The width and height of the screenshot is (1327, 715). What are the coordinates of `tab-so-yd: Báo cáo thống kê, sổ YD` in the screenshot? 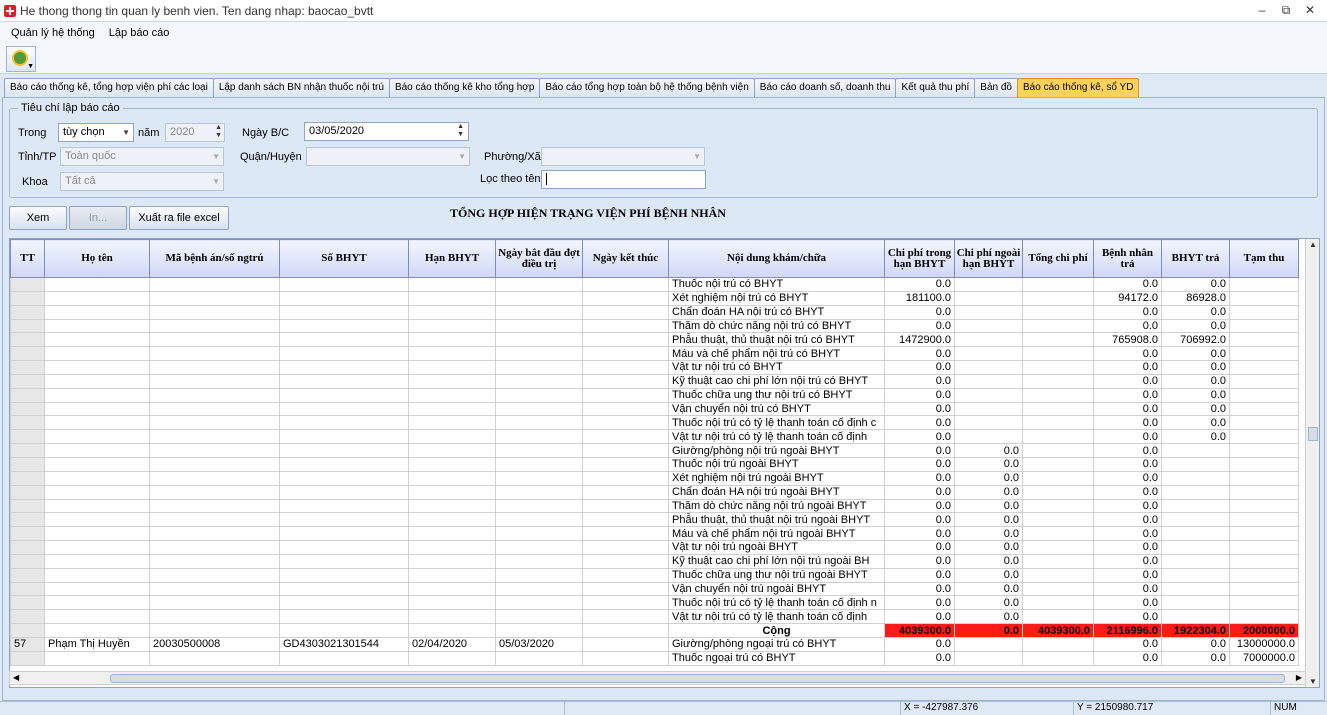 It's located at (1078, 87).